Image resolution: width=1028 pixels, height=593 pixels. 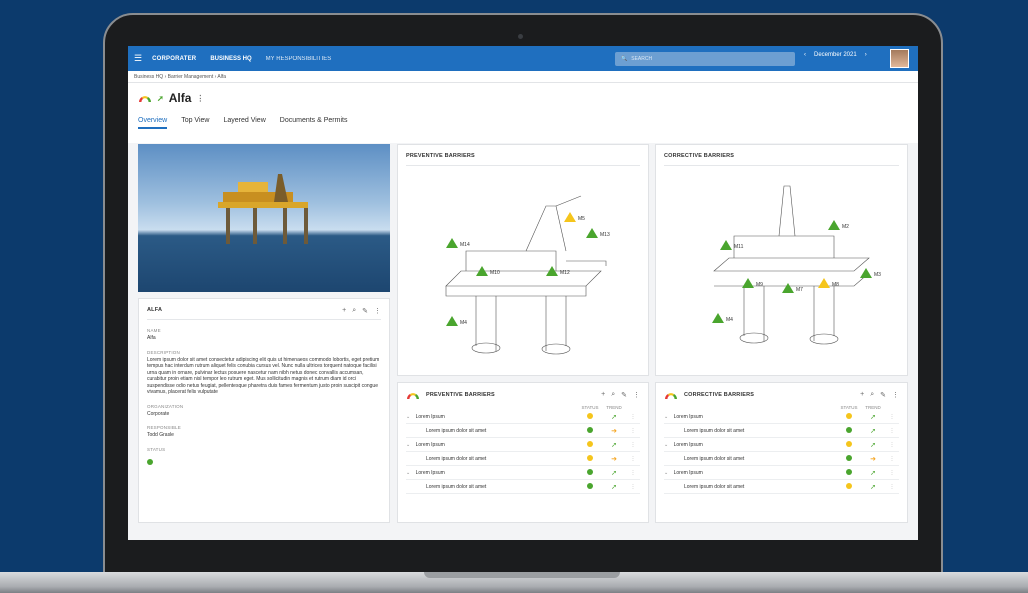 I want to click on description-label: DESCRIPTION, so click(x=163, y=352).